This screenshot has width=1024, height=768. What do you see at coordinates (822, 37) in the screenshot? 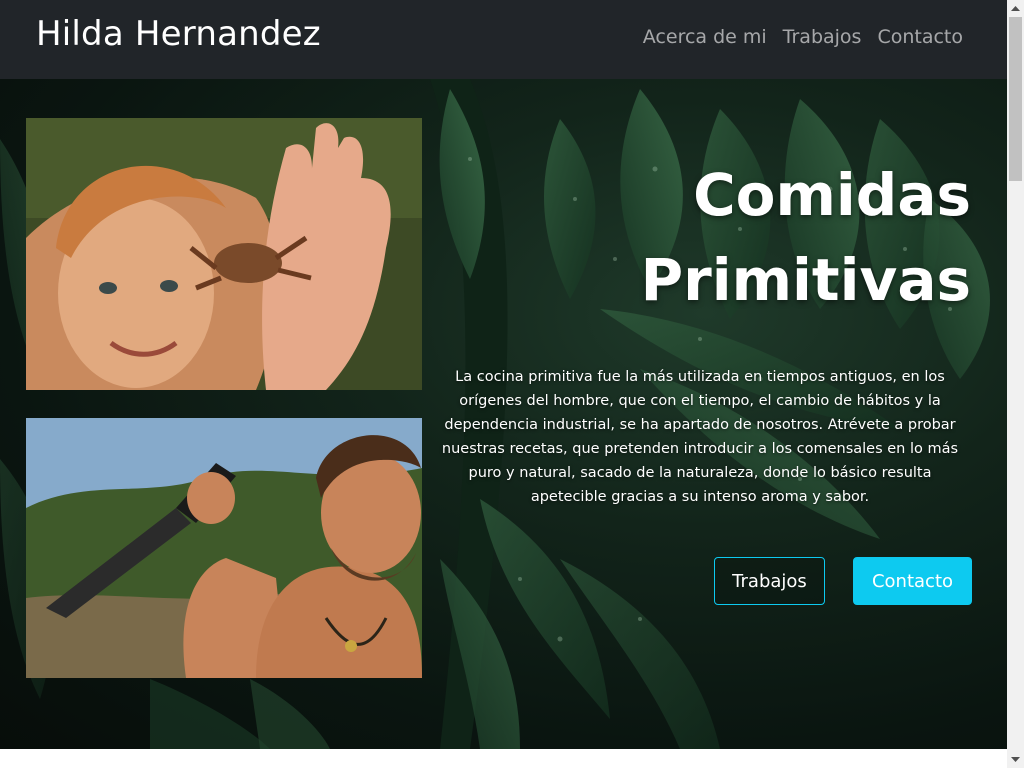
I see `nav-link-trabajos: Trabajos` at bounding box center [822, 37].